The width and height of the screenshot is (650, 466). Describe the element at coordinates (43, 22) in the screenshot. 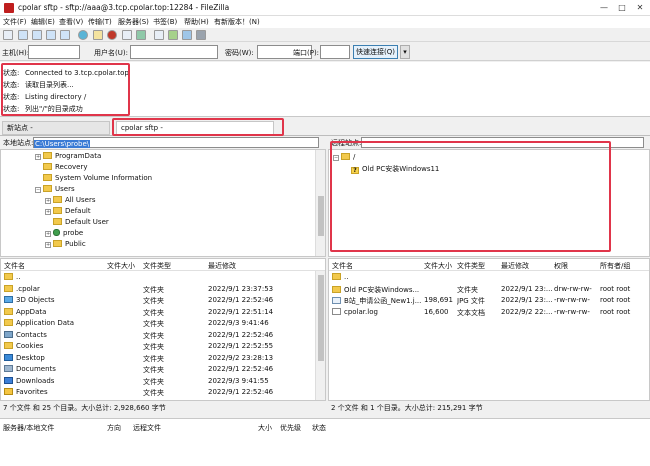

I see `menu-edit: 编辑(E)` at that location.